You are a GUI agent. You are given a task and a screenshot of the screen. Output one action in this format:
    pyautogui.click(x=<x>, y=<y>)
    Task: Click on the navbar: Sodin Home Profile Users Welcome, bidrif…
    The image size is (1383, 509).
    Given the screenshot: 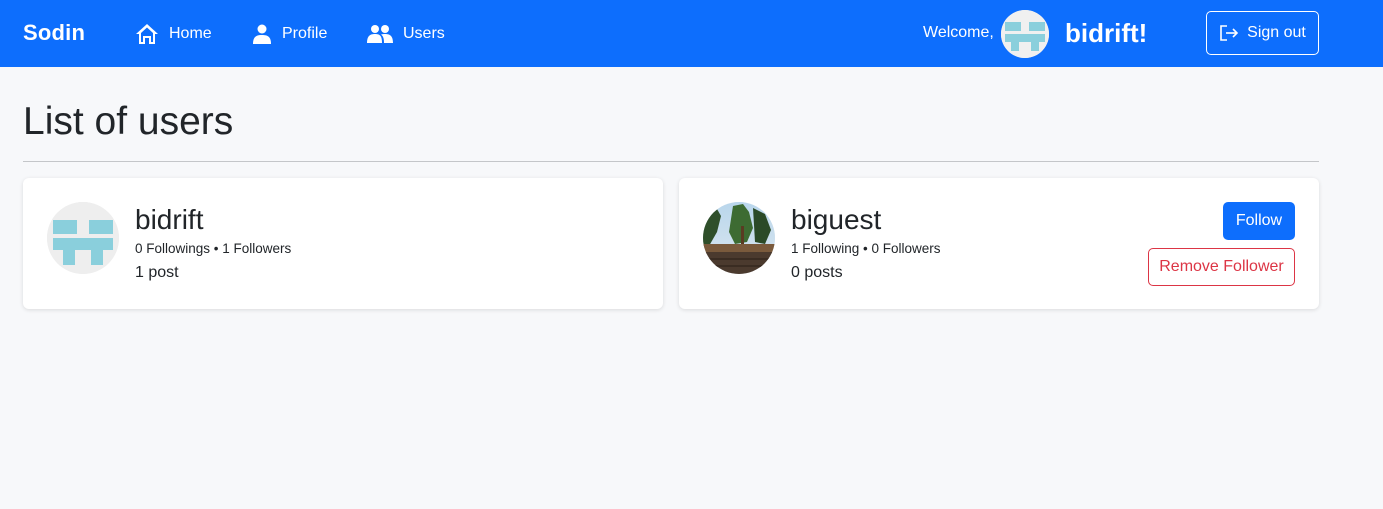 What is the action you would take?
    pyautogui.click(x=691, y=33)
    